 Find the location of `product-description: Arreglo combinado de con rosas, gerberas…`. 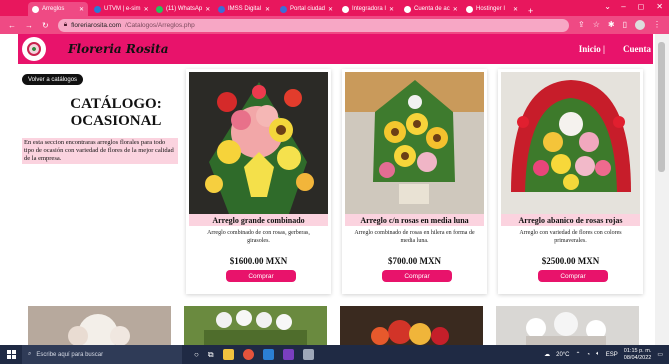

product-description: Arreglo combinado de con rosas, gerberas… is located at coordinates (258, 237).